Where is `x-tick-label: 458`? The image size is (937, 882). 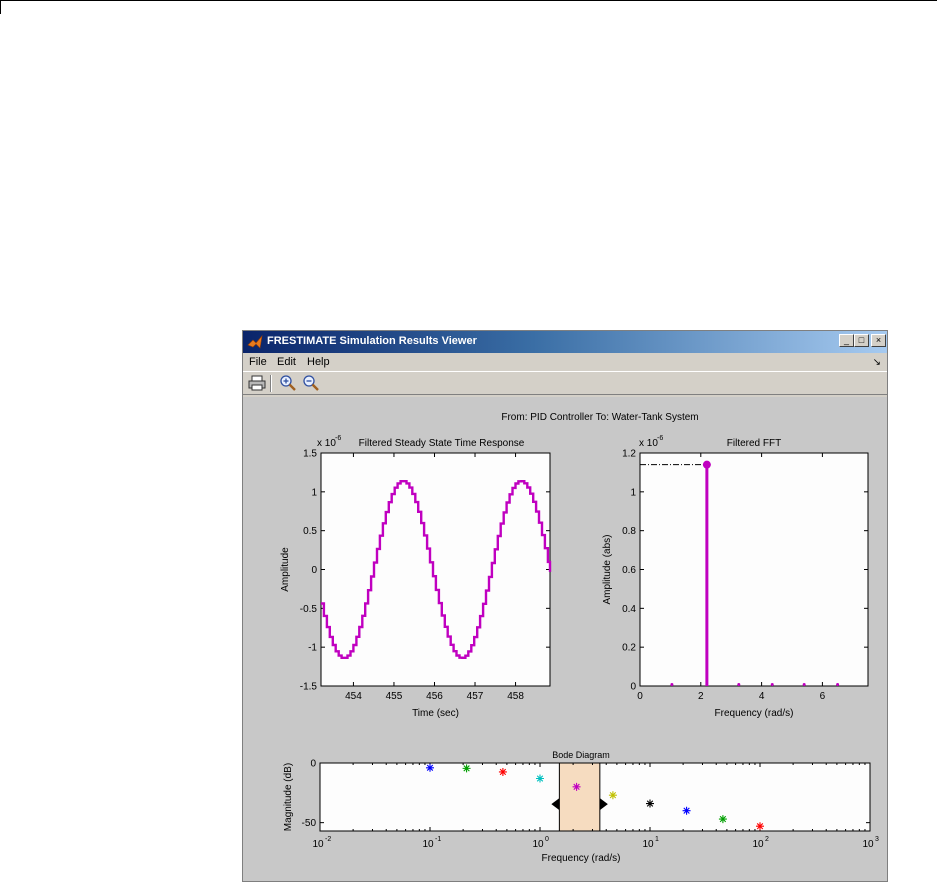 x-tick-label: 458 is located at coordinates (515, 696).